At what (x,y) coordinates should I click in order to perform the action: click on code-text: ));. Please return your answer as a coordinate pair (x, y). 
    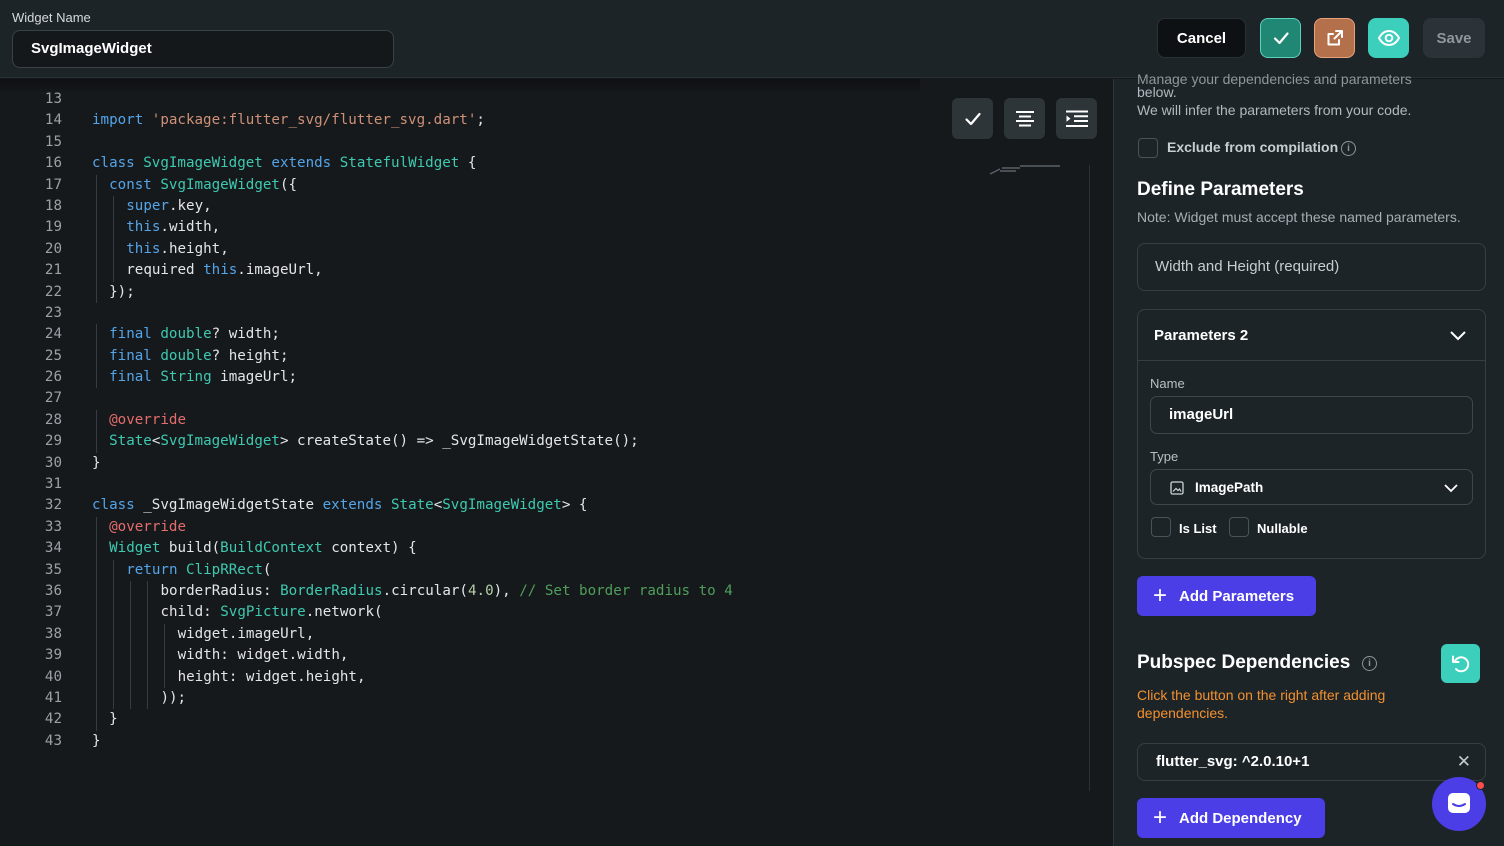
    Looking at the image, I should click on (173, 698).